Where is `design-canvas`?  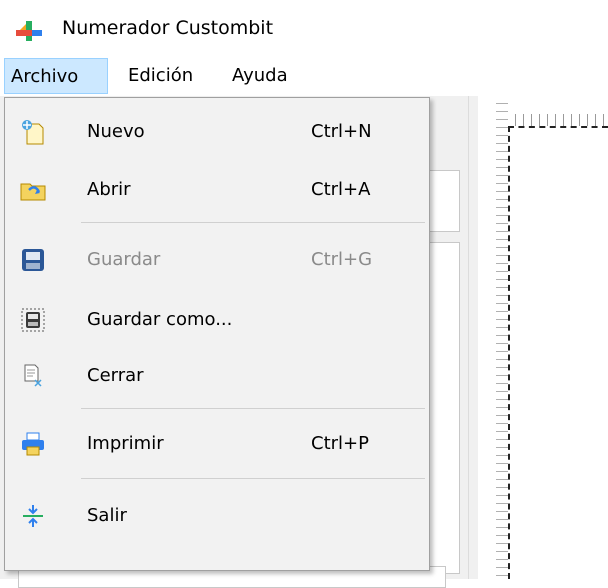
design-canvas is located at coordinates (558, 352).